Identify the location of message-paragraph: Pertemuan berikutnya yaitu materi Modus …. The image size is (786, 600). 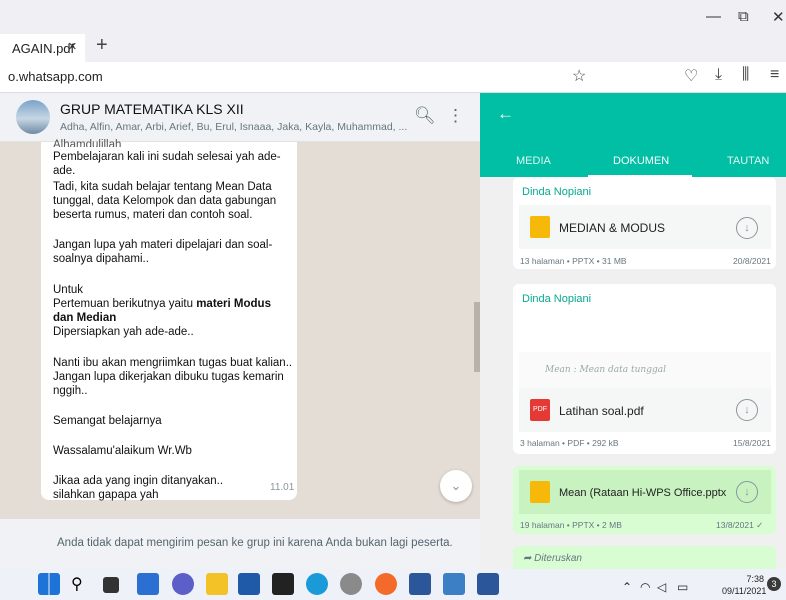
(173, 311).